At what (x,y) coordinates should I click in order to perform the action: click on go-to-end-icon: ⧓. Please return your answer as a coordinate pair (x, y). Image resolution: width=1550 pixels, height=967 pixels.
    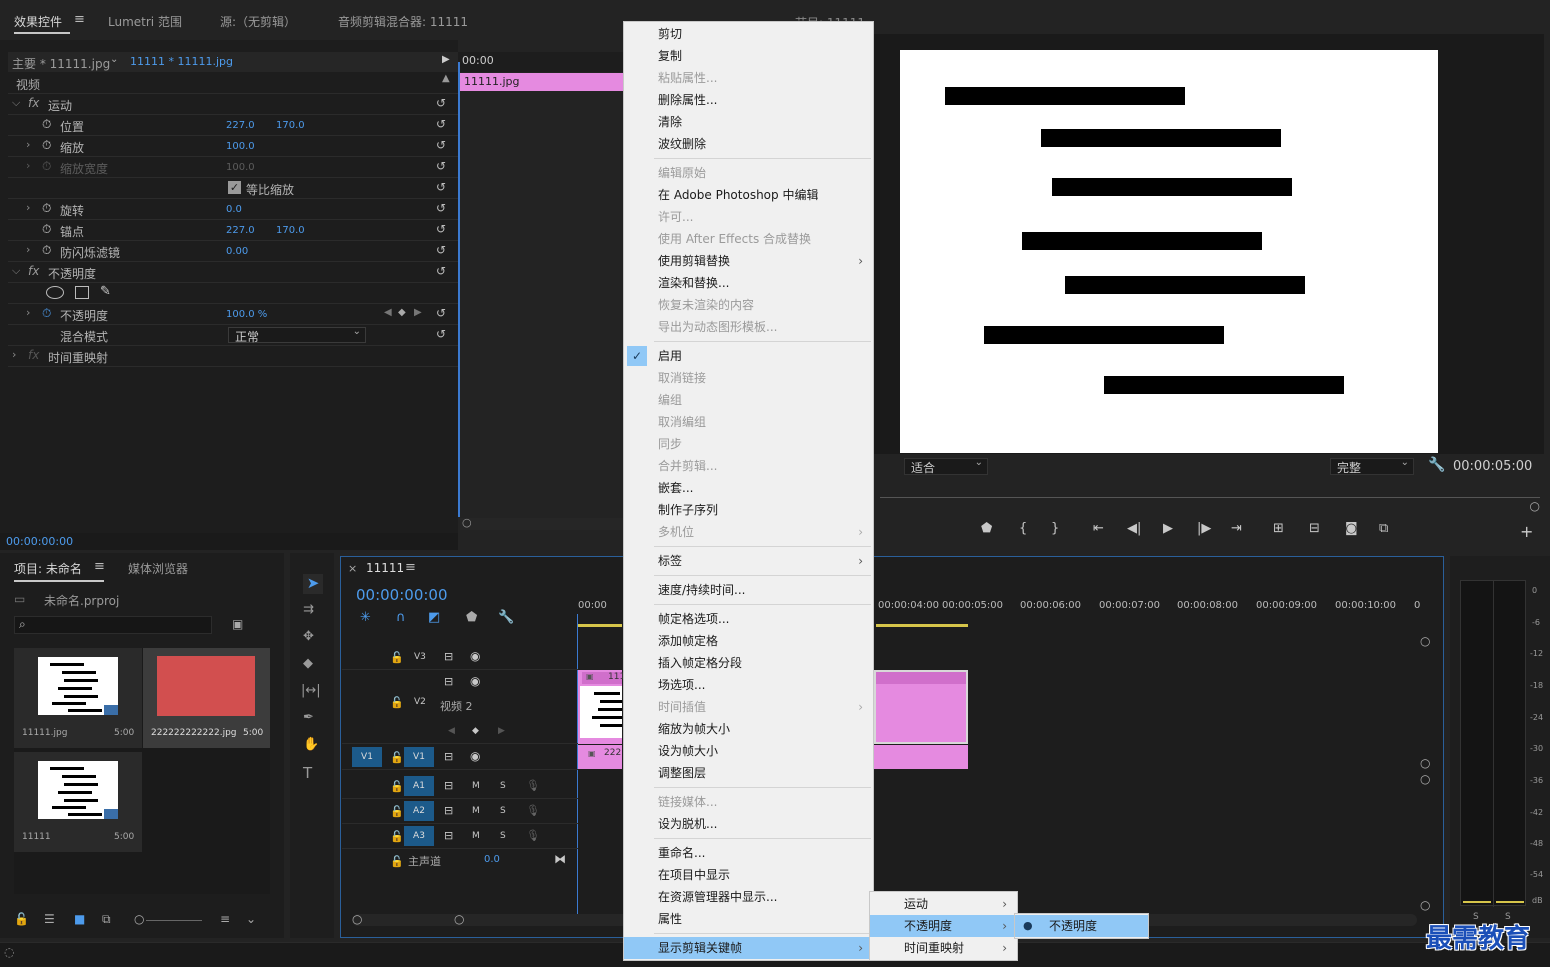
    Looking at the image, I should click on (560, 859).